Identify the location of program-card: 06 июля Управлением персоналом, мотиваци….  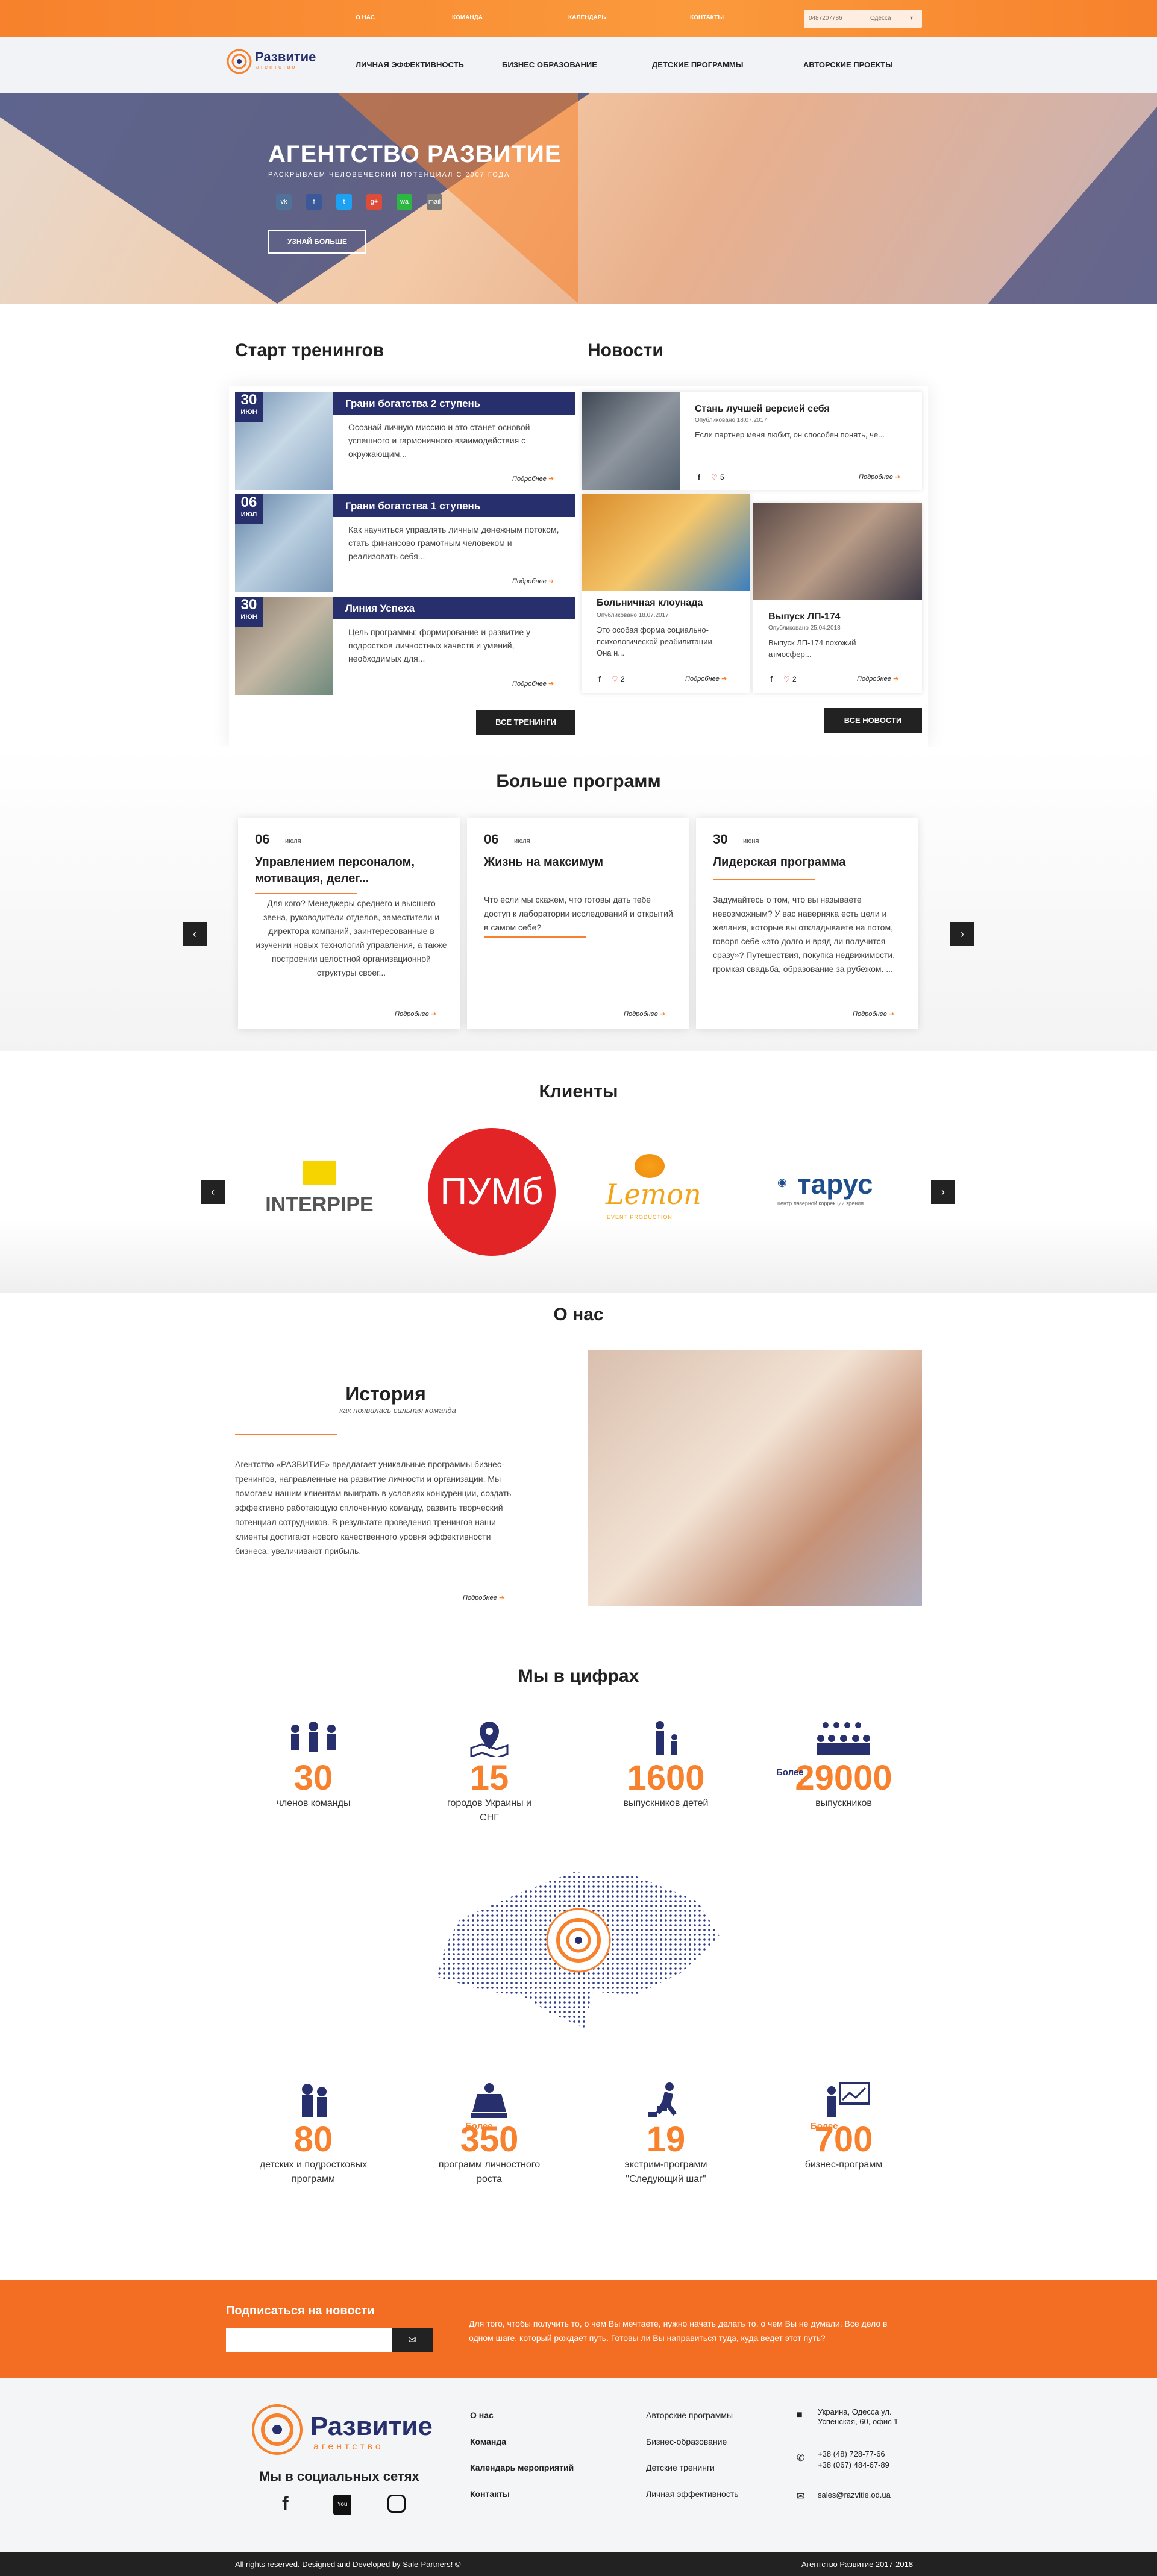
(349, 923).